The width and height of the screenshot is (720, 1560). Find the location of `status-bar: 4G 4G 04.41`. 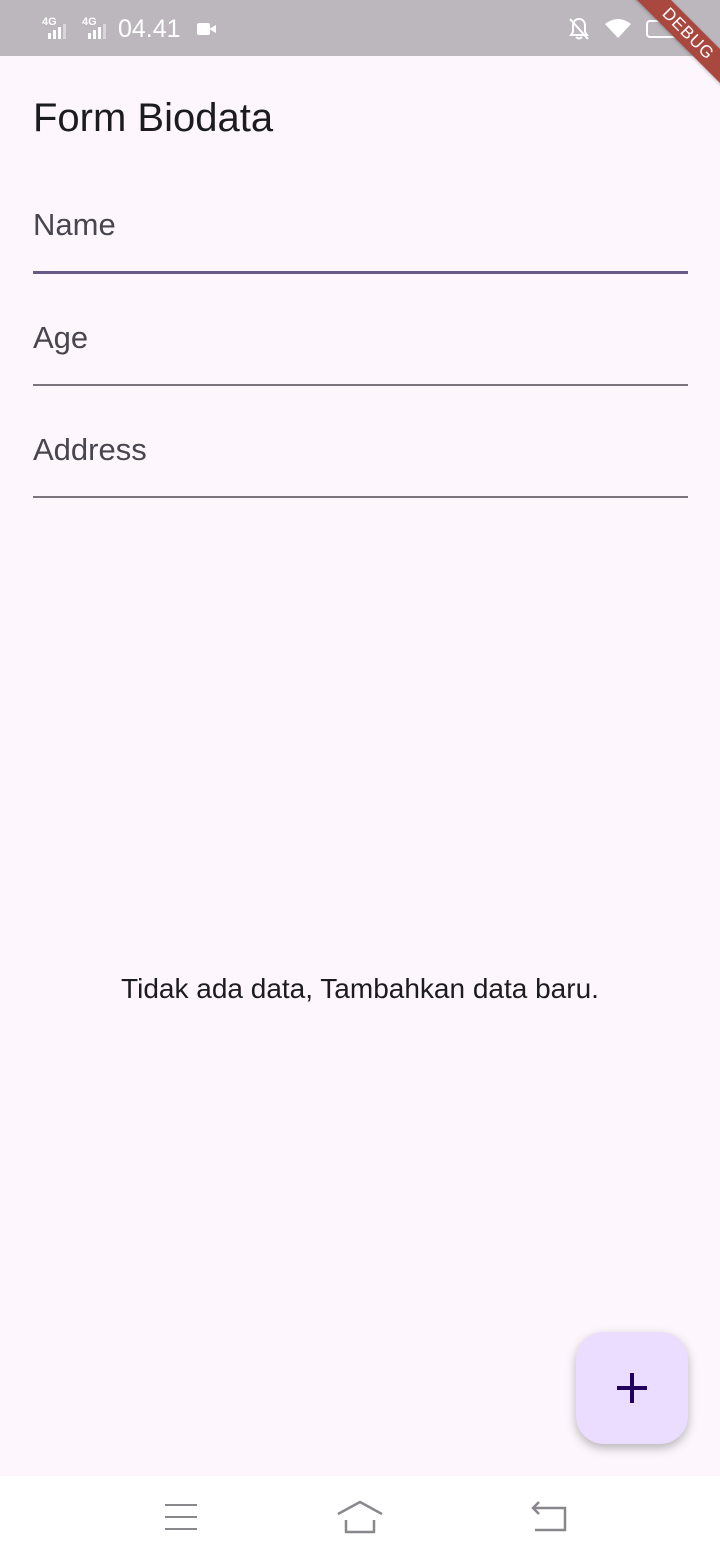

status-bar: 4G 4G 04.41 is located at coordinates (360, 28).